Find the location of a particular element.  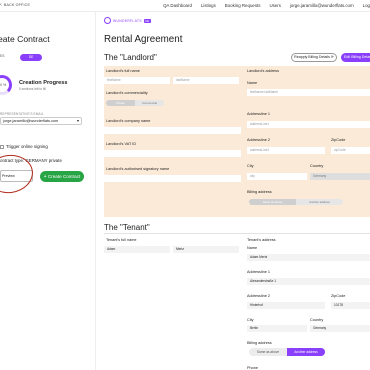

refresh-icon: ⟳ is located at coordinates (332, 57).